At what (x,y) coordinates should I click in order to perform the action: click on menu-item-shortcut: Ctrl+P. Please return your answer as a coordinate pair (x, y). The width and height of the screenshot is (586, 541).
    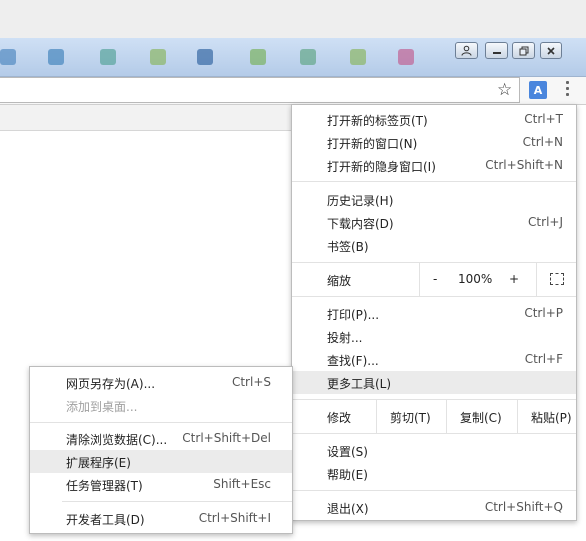
    Looking at the image, I should click on (543, 313).